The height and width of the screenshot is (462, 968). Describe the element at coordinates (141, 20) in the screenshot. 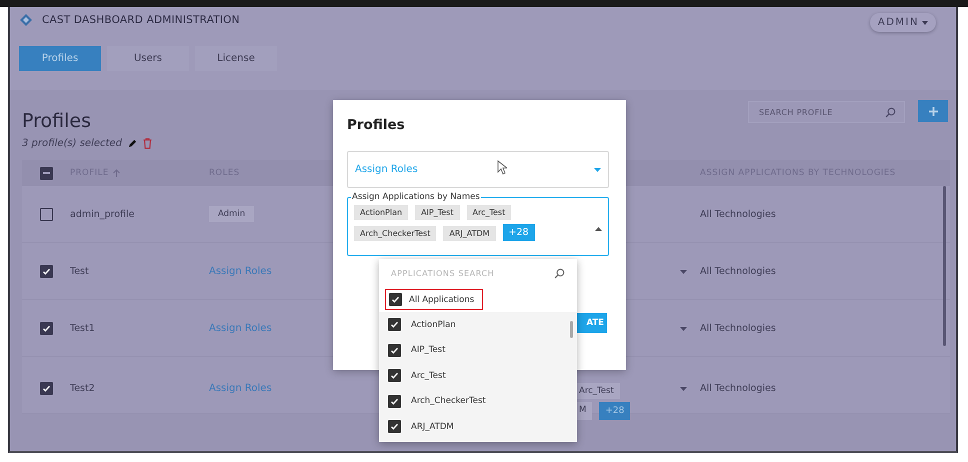

I see `app-title: CAST DASHBOARD ADMINISTRATION` at that location.